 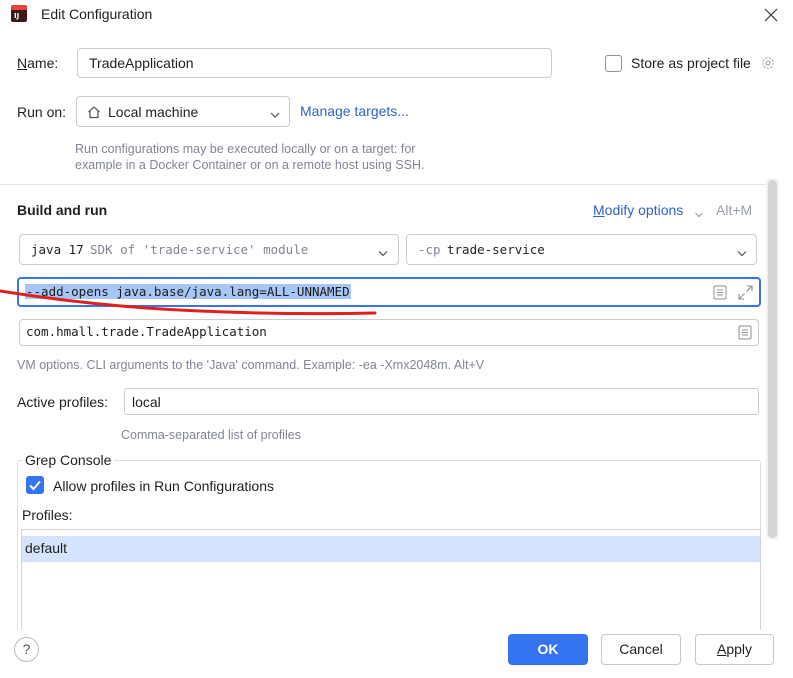 I want to click on red-underline-annotation, so click(x=188, y=302).